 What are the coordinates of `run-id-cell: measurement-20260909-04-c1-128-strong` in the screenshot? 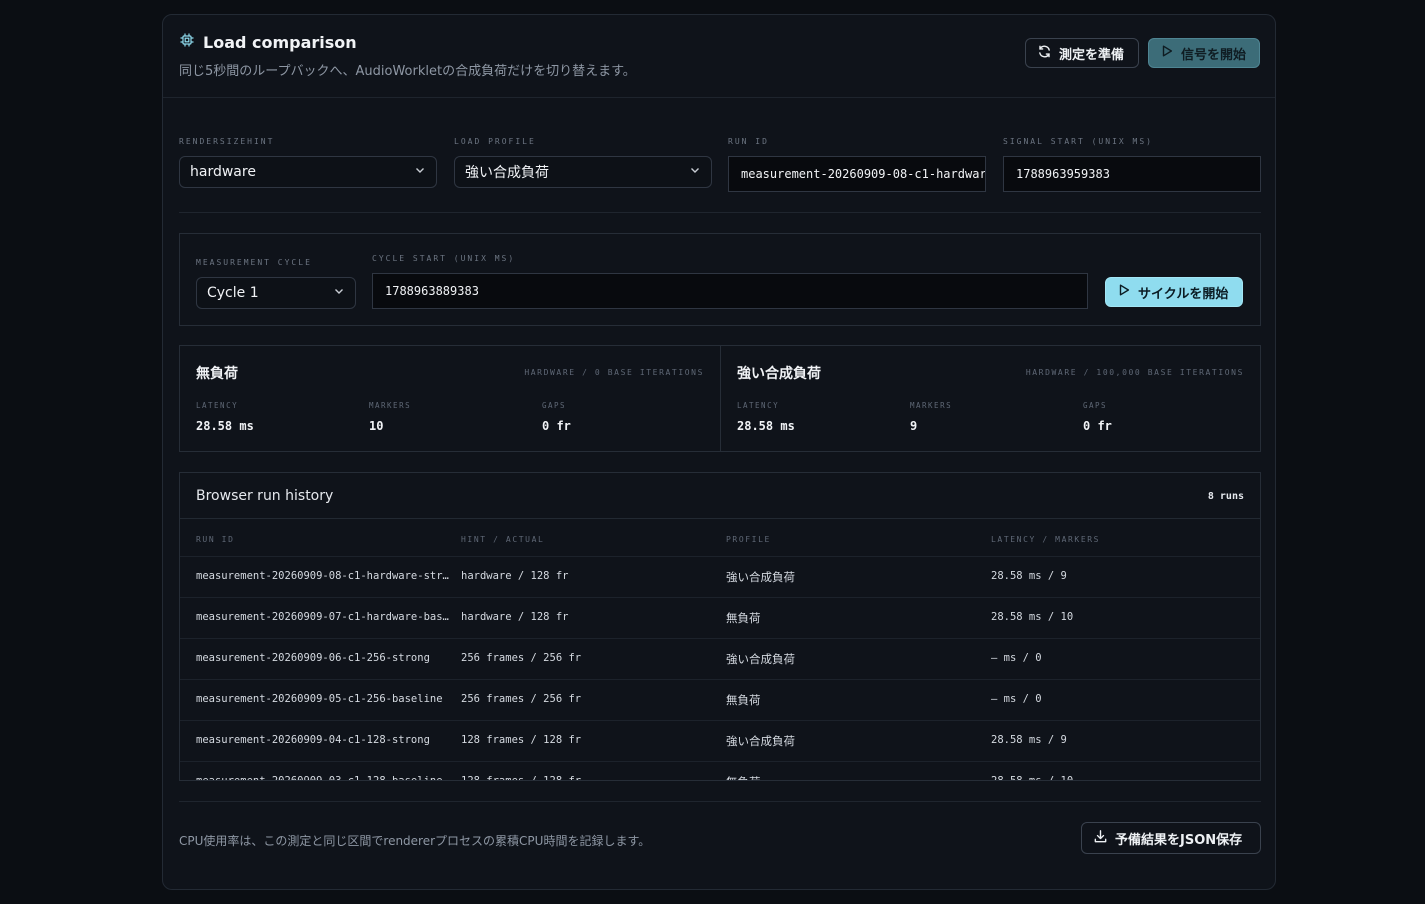 It's located at (313, 740).